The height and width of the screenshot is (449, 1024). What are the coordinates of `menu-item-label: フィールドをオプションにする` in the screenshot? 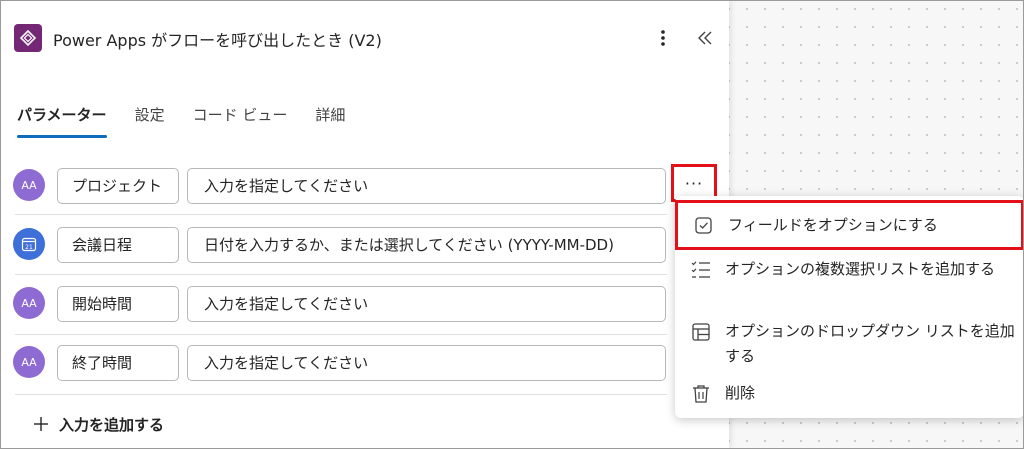 It's located at (833, 224).